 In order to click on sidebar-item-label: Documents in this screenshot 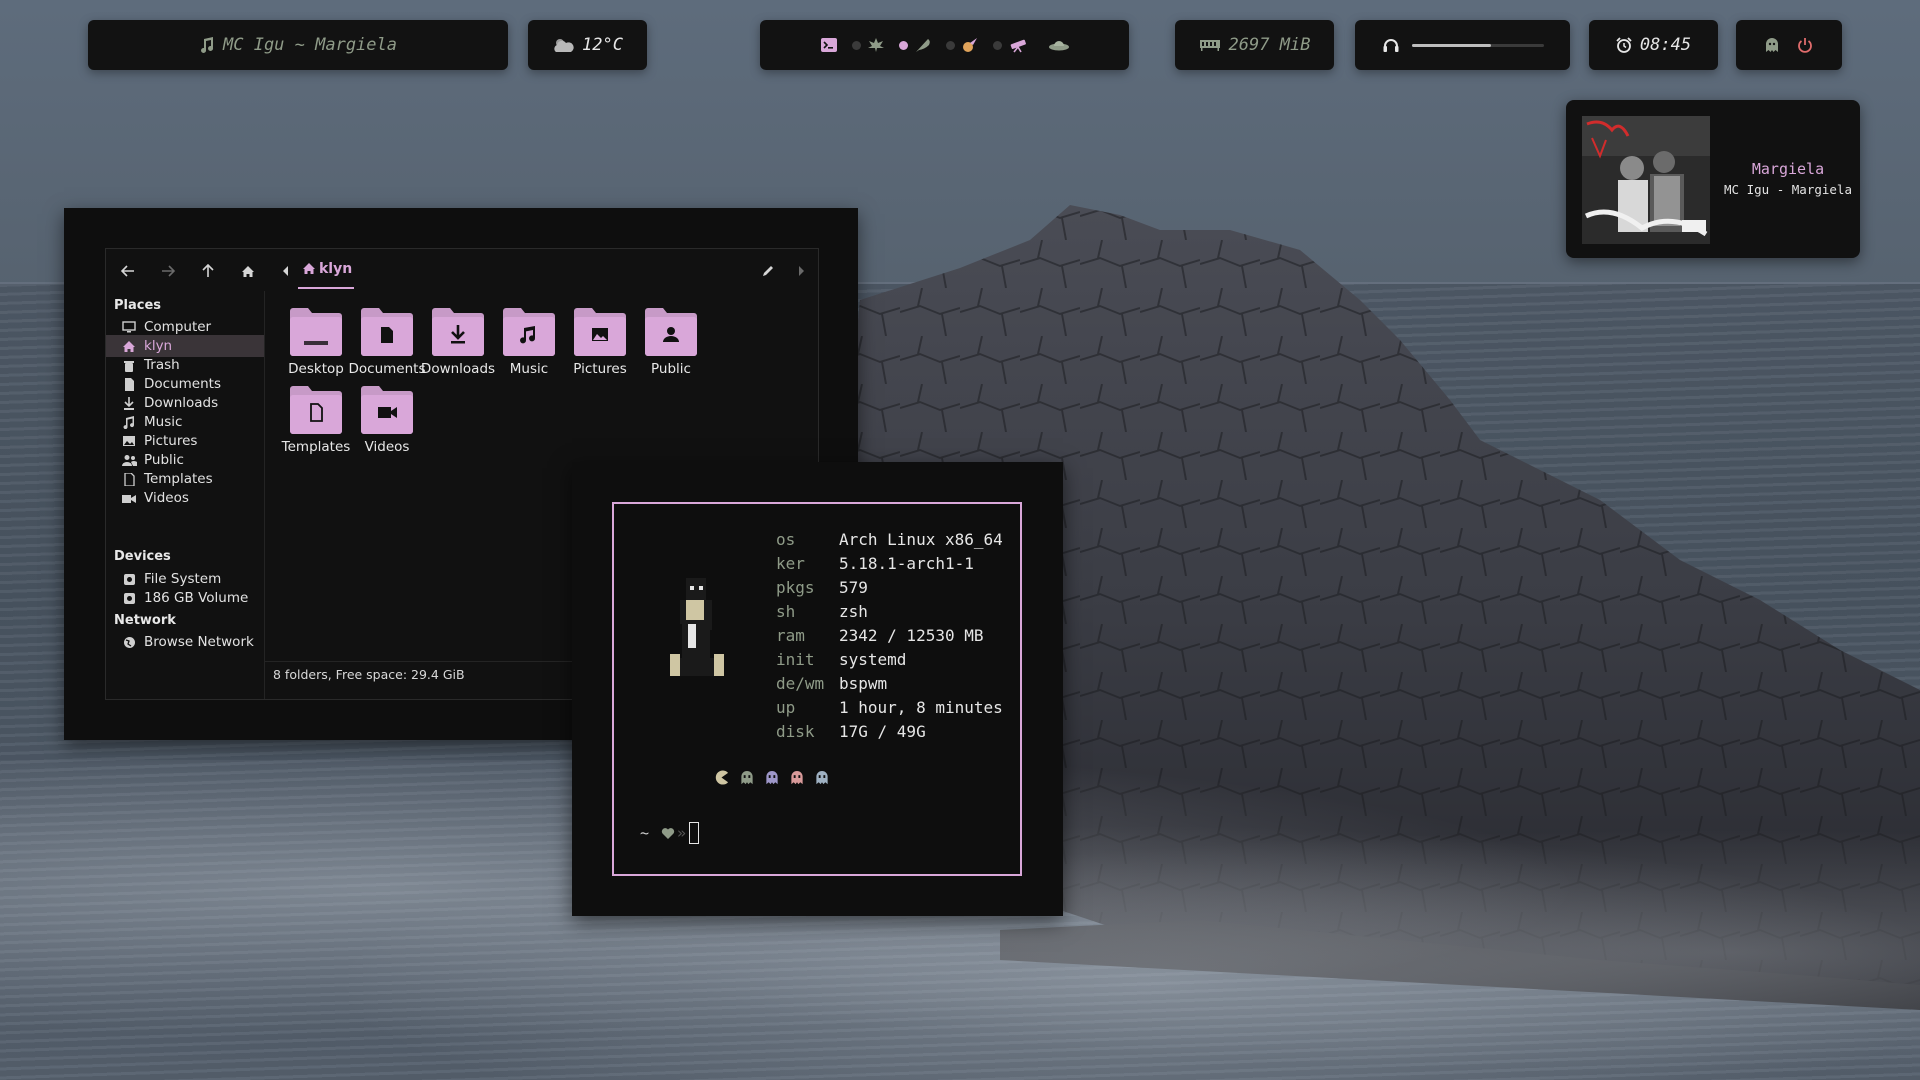, I will do `click(182, 384)`.